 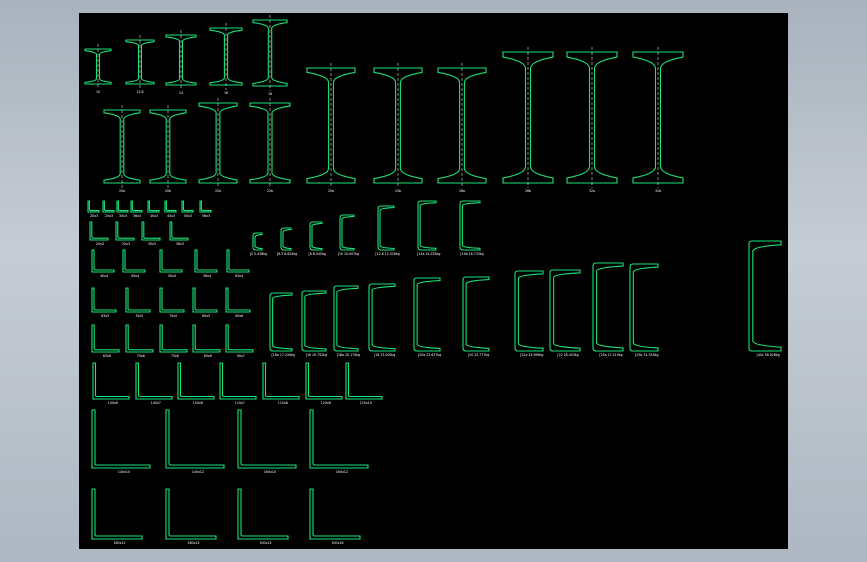 What do you see at coordinates (283, 355) in the screenshot?
I see `channel-label: [16a 17.240kg` at bounding box center [283, 355].